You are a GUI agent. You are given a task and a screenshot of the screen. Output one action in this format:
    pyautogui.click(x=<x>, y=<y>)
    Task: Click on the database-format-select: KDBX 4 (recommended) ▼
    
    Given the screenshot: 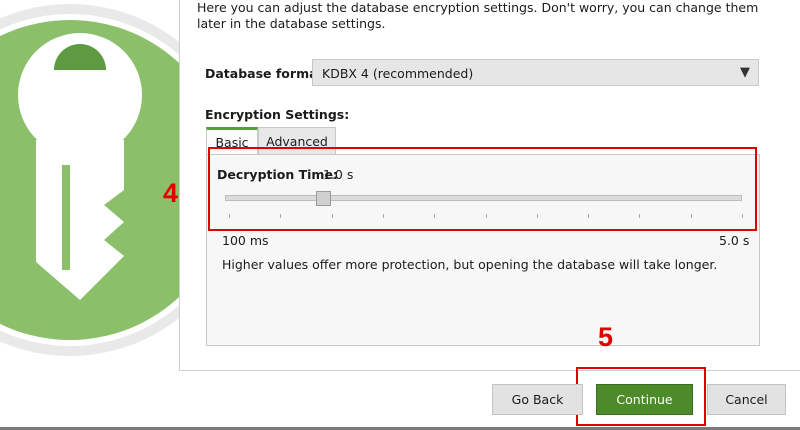 What is the action you would take?
    pyautogui.click(x=535, y=72)
    